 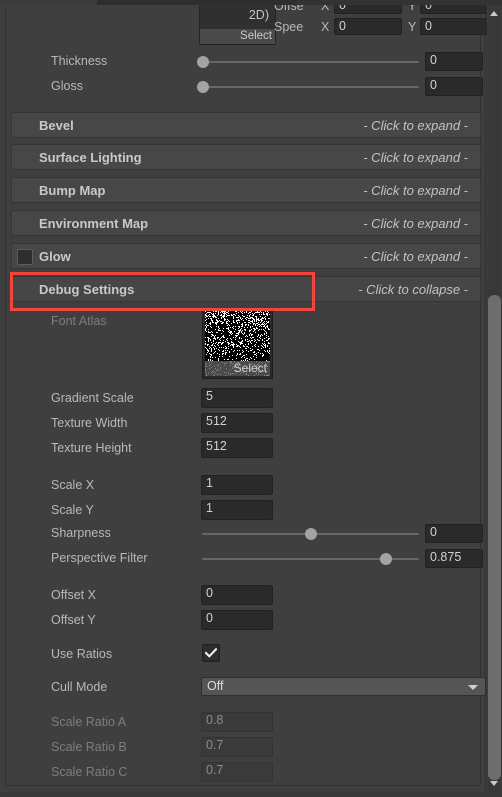 What do you see at coordinates (94, 223) in the screenshot?
I see `foldout-environment-map-label: Environment Map` at bounding box center [94, 223].